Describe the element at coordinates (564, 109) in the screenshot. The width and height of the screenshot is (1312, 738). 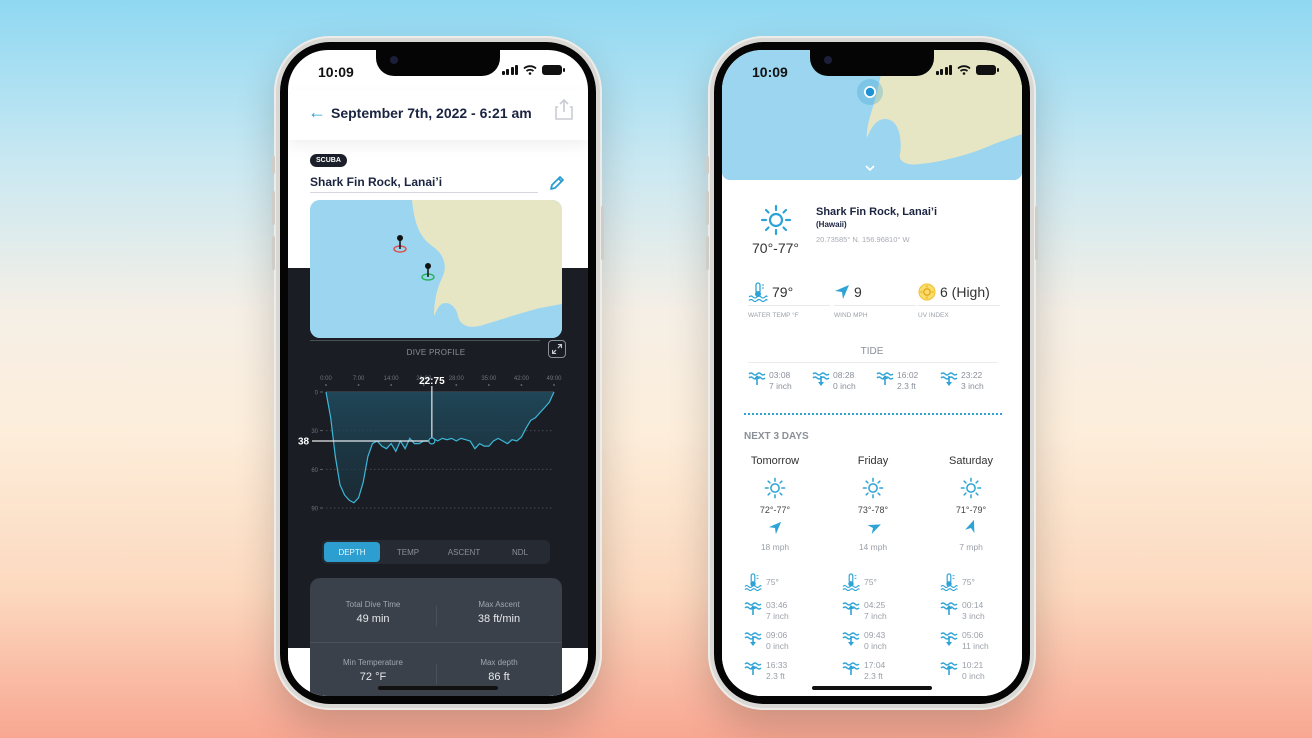
I see `share-icon` at that location.